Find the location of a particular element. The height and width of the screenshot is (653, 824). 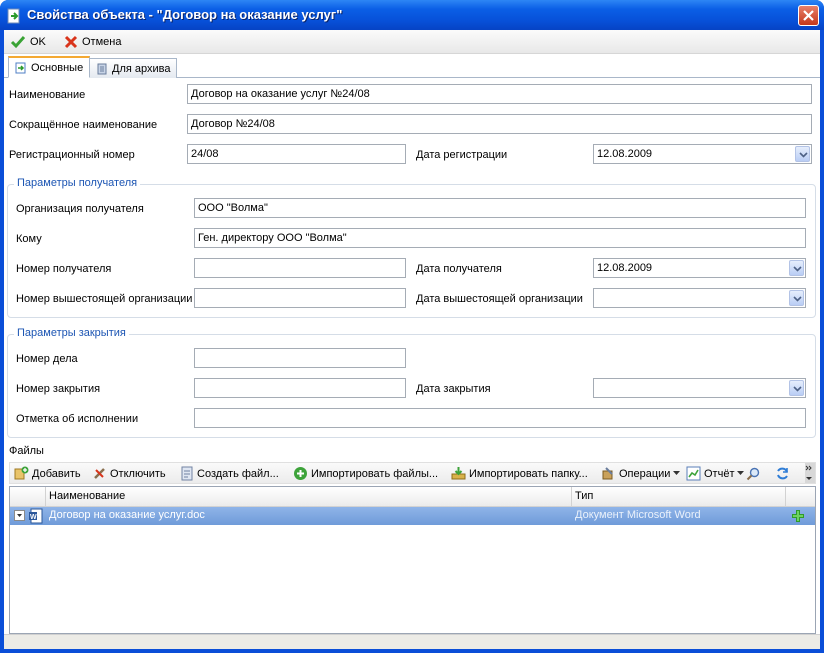

checkmark-icon is located at coordinates (18, 42).